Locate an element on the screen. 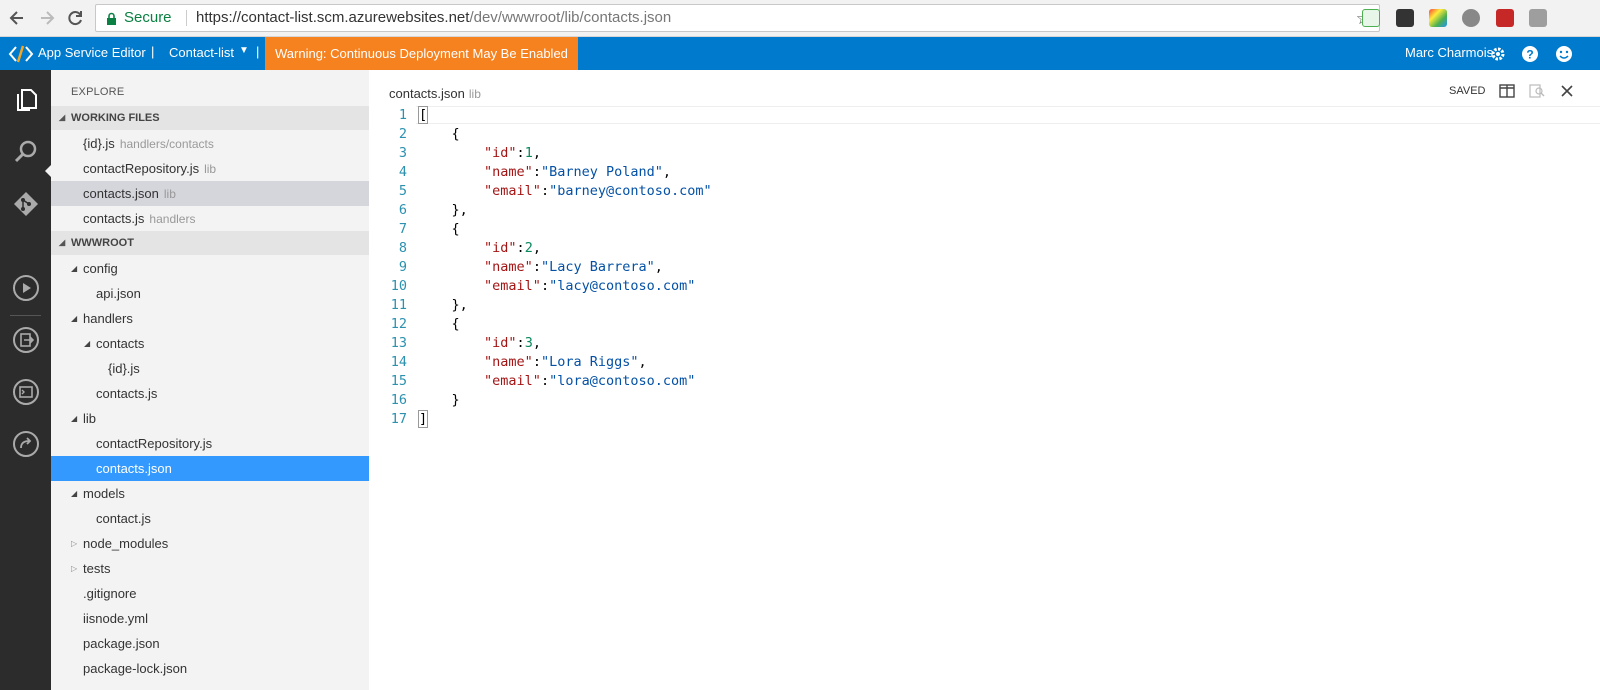 This screenshot has height=690, width=1600. download-extension-icon is located at coordinates (1405, 18).